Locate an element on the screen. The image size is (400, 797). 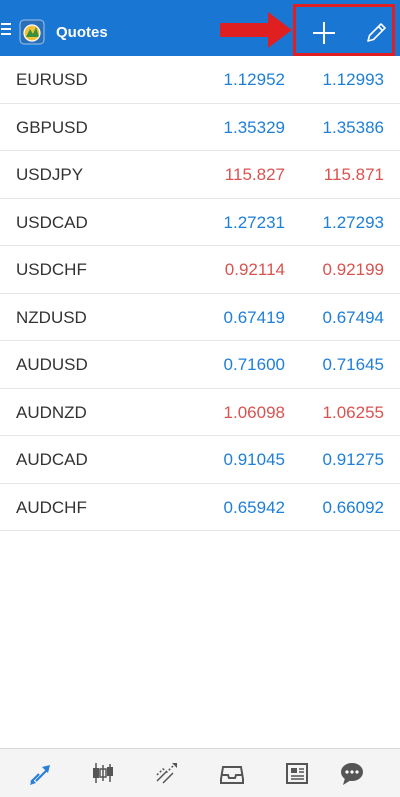
chat-icon is located at coordinates (352, 774).